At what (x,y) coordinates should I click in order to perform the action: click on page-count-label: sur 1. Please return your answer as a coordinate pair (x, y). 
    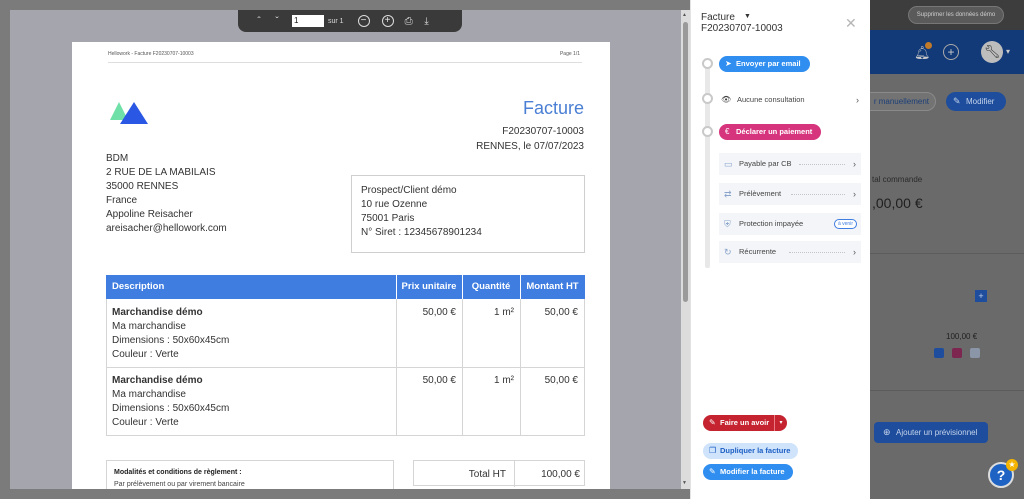
    Looking at the image, I should click on (336, 21).